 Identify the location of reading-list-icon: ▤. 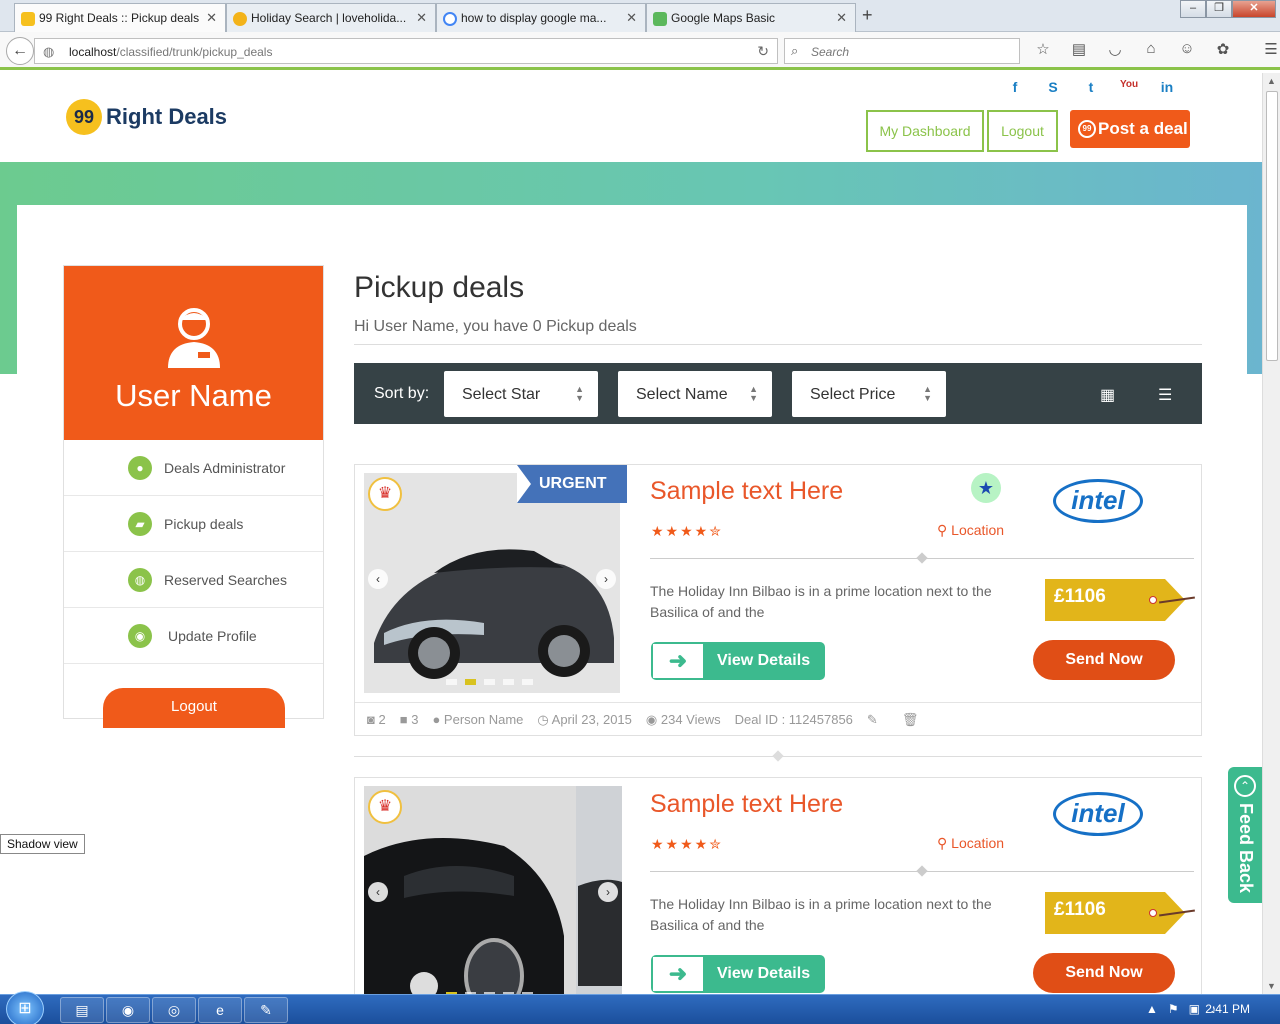
(1079, 51).